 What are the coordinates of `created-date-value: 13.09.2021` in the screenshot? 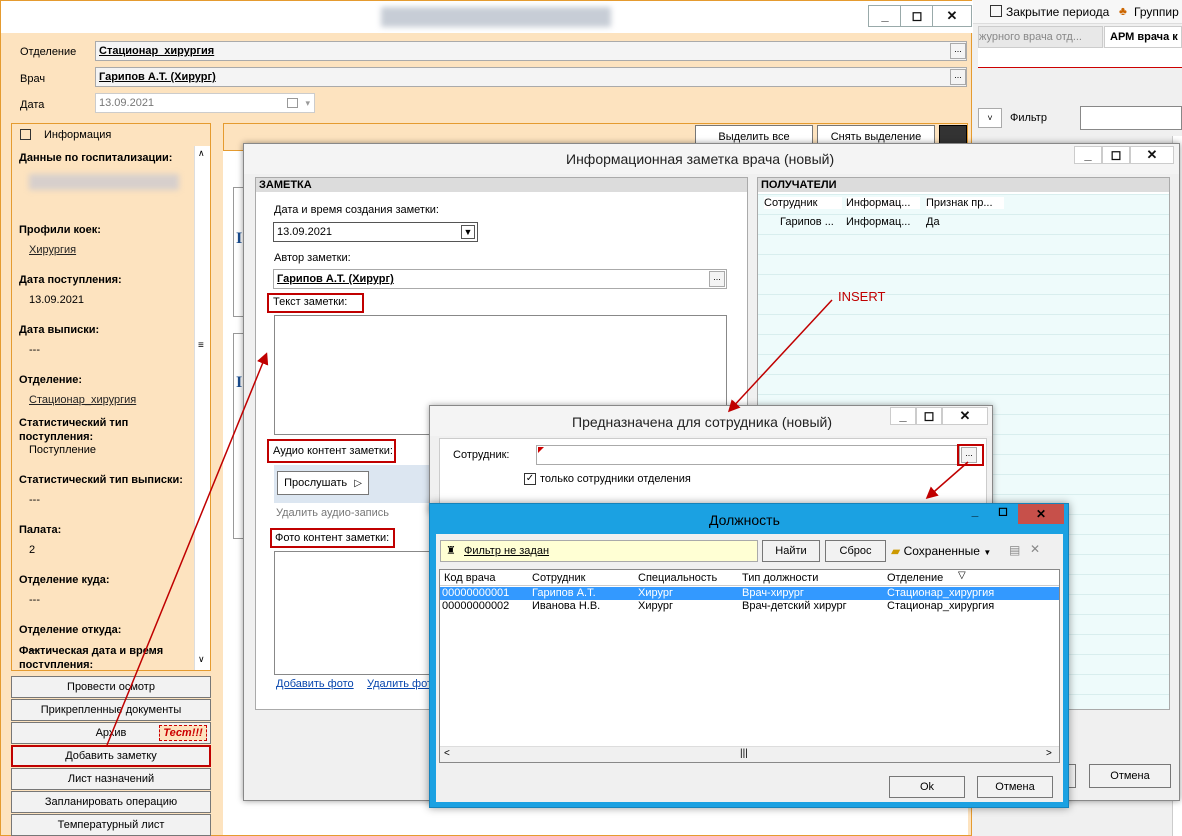 It's located at (305, 232).